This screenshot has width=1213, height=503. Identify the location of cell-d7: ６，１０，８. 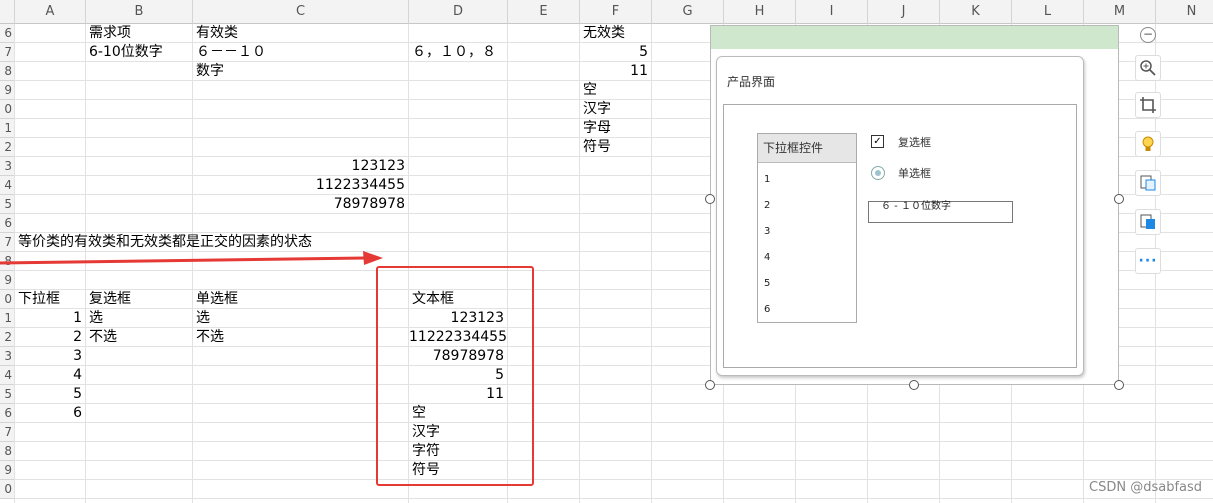
(454, 52).